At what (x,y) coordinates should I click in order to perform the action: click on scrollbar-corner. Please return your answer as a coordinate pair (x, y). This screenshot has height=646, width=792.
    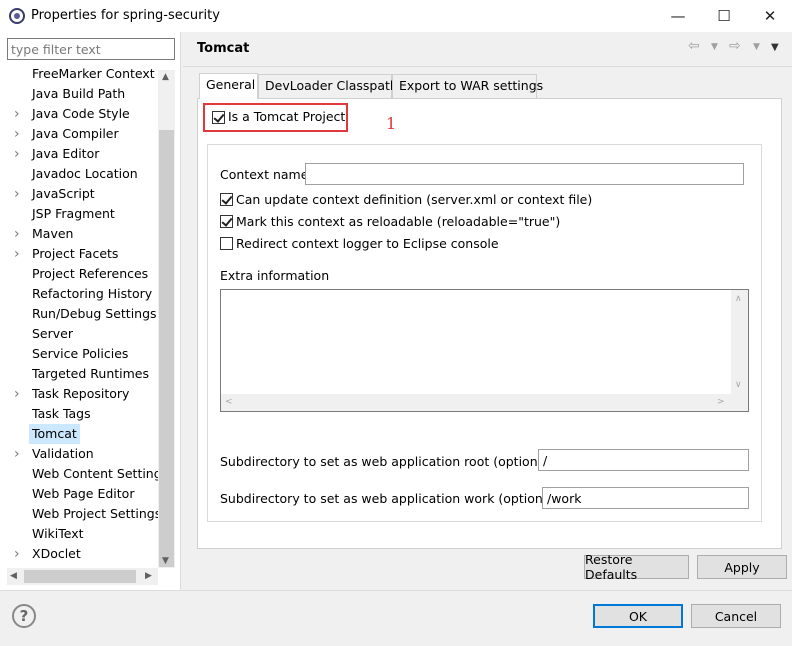
    Looking at the image, I should click on (739, 402).